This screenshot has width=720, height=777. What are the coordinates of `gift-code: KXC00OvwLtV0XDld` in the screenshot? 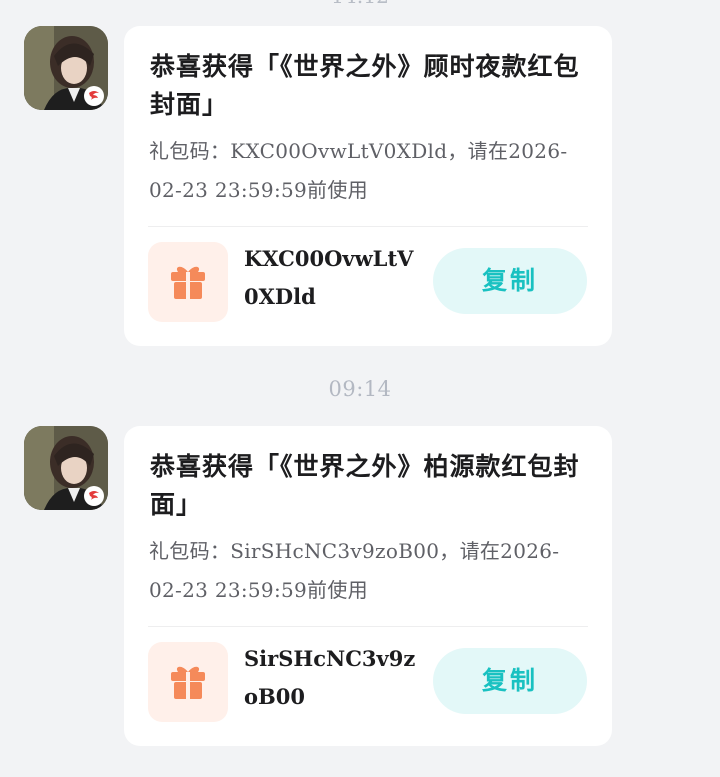 It's located at (329, 277).